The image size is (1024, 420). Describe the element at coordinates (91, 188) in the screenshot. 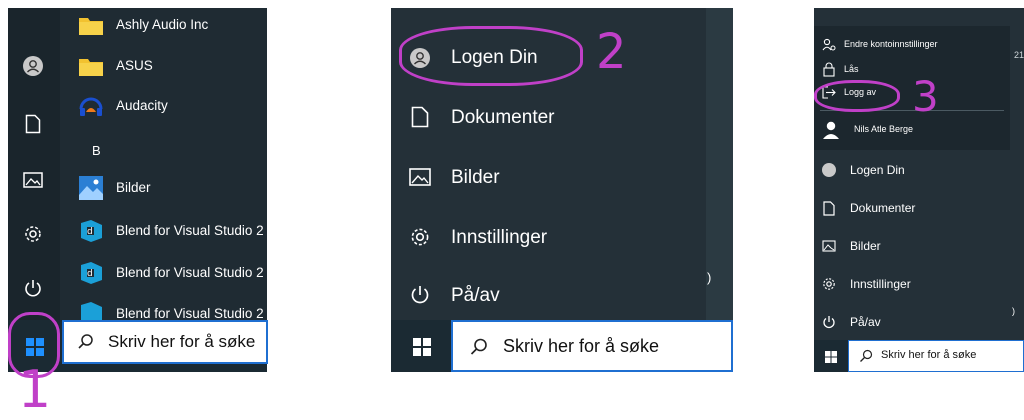

I see `photos-icon` at that location.